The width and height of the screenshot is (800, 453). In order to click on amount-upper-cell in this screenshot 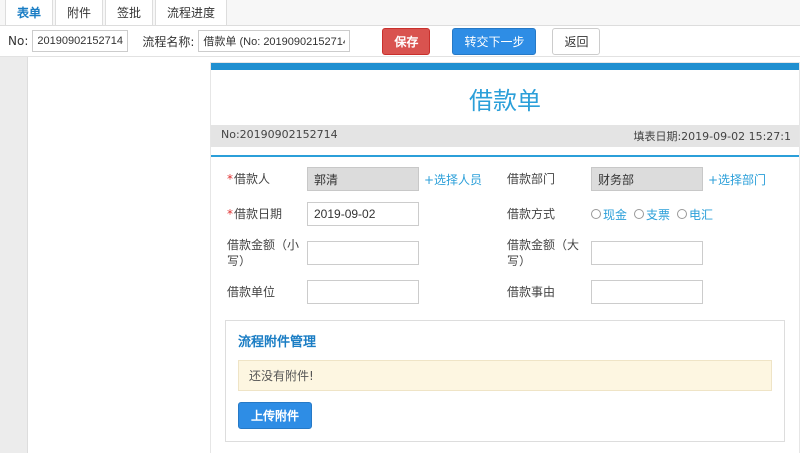, I will do `click(687, 253)`.